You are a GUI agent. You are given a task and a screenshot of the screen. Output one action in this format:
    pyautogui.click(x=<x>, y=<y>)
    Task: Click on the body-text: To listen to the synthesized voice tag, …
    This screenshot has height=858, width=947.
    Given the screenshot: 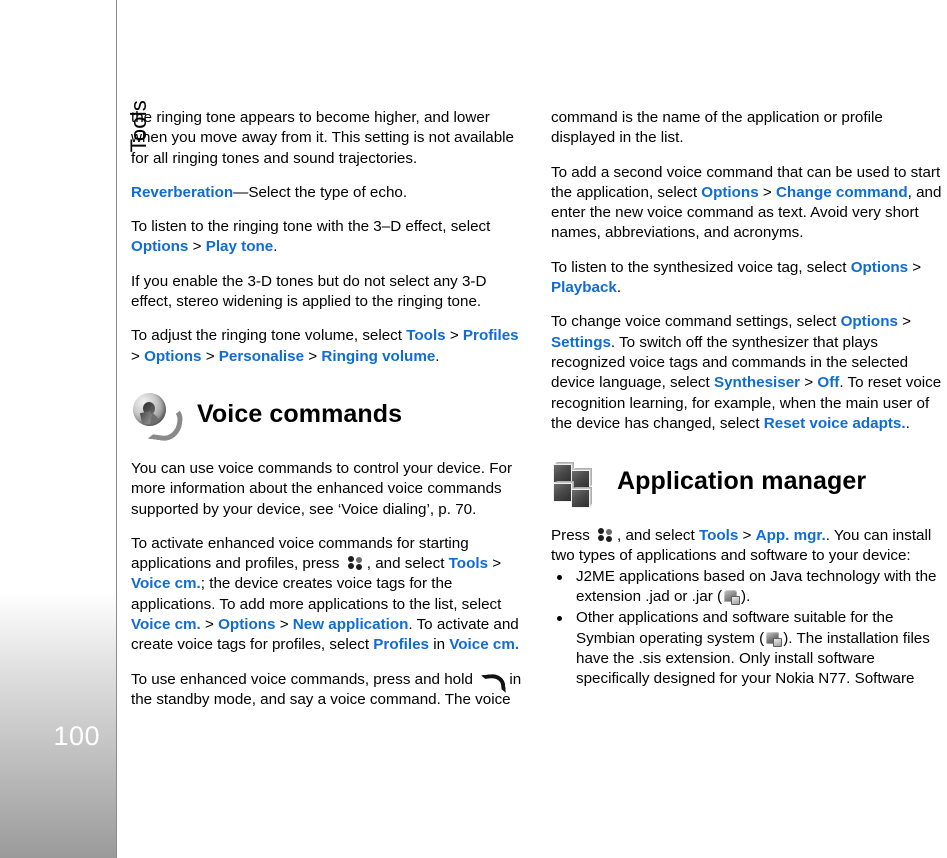 What is the action you would take?
    pyautogui.click(x=701, y=267)
    